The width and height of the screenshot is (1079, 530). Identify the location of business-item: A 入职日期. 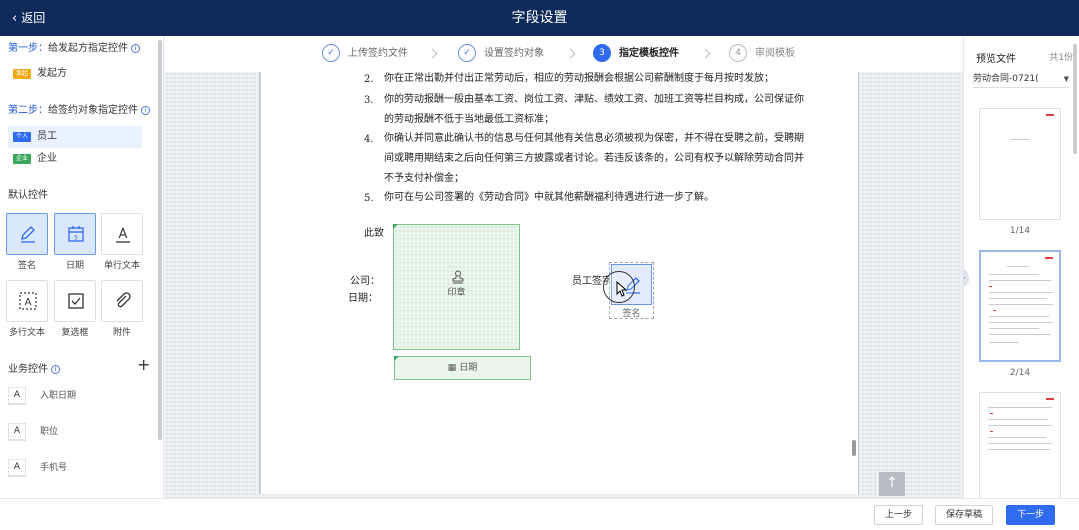
(78, 396).